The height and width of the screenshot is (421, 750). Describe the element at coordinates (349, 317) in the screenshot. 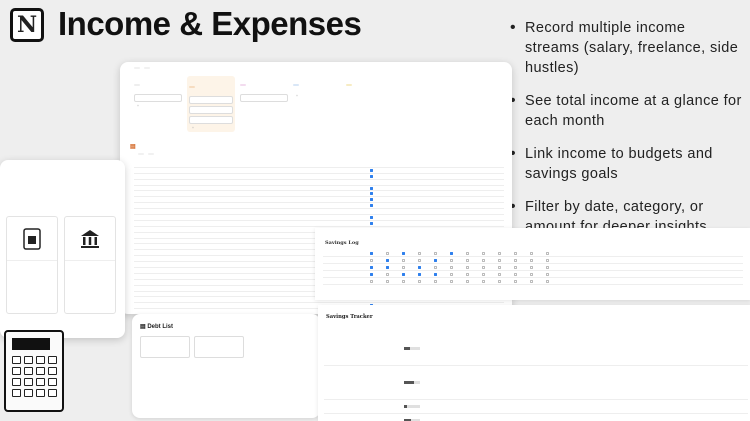

I see `savings-tracker-title: Savings Tracker` at that location.